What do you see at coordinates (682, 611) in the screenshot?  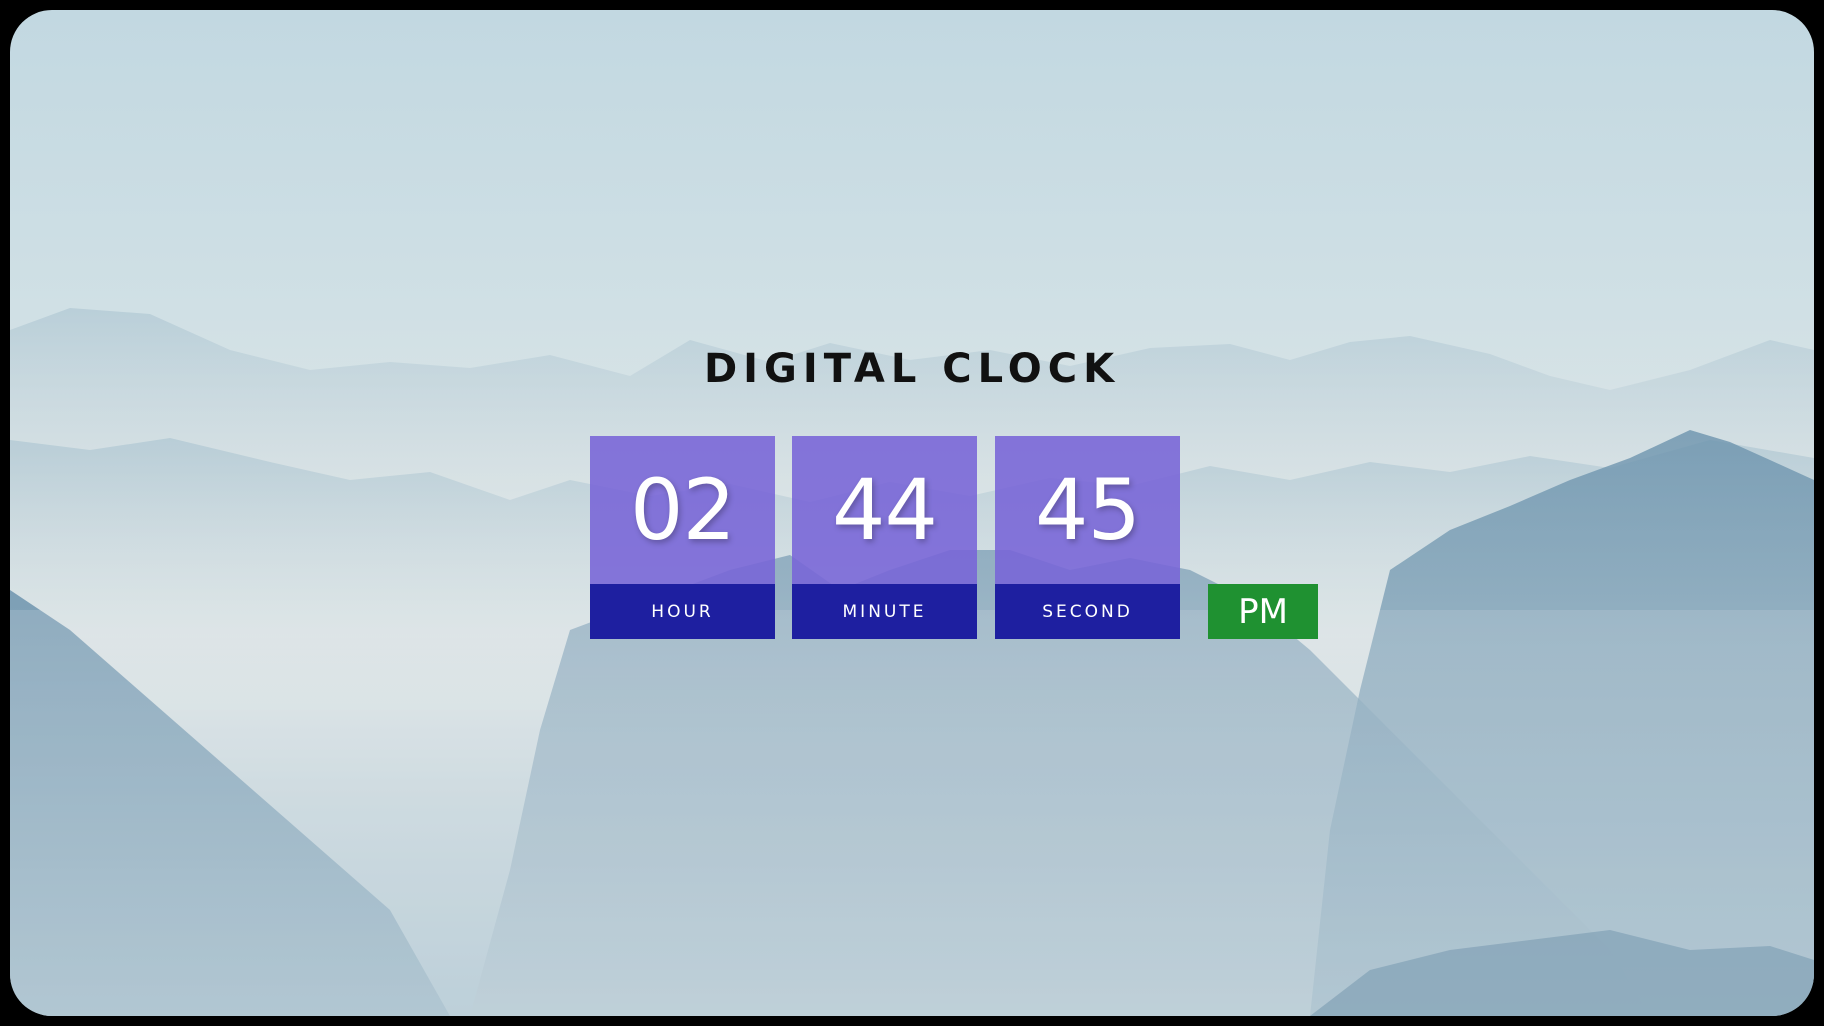 I see `hour-label: HOUR` at bounding box center [682, 611].